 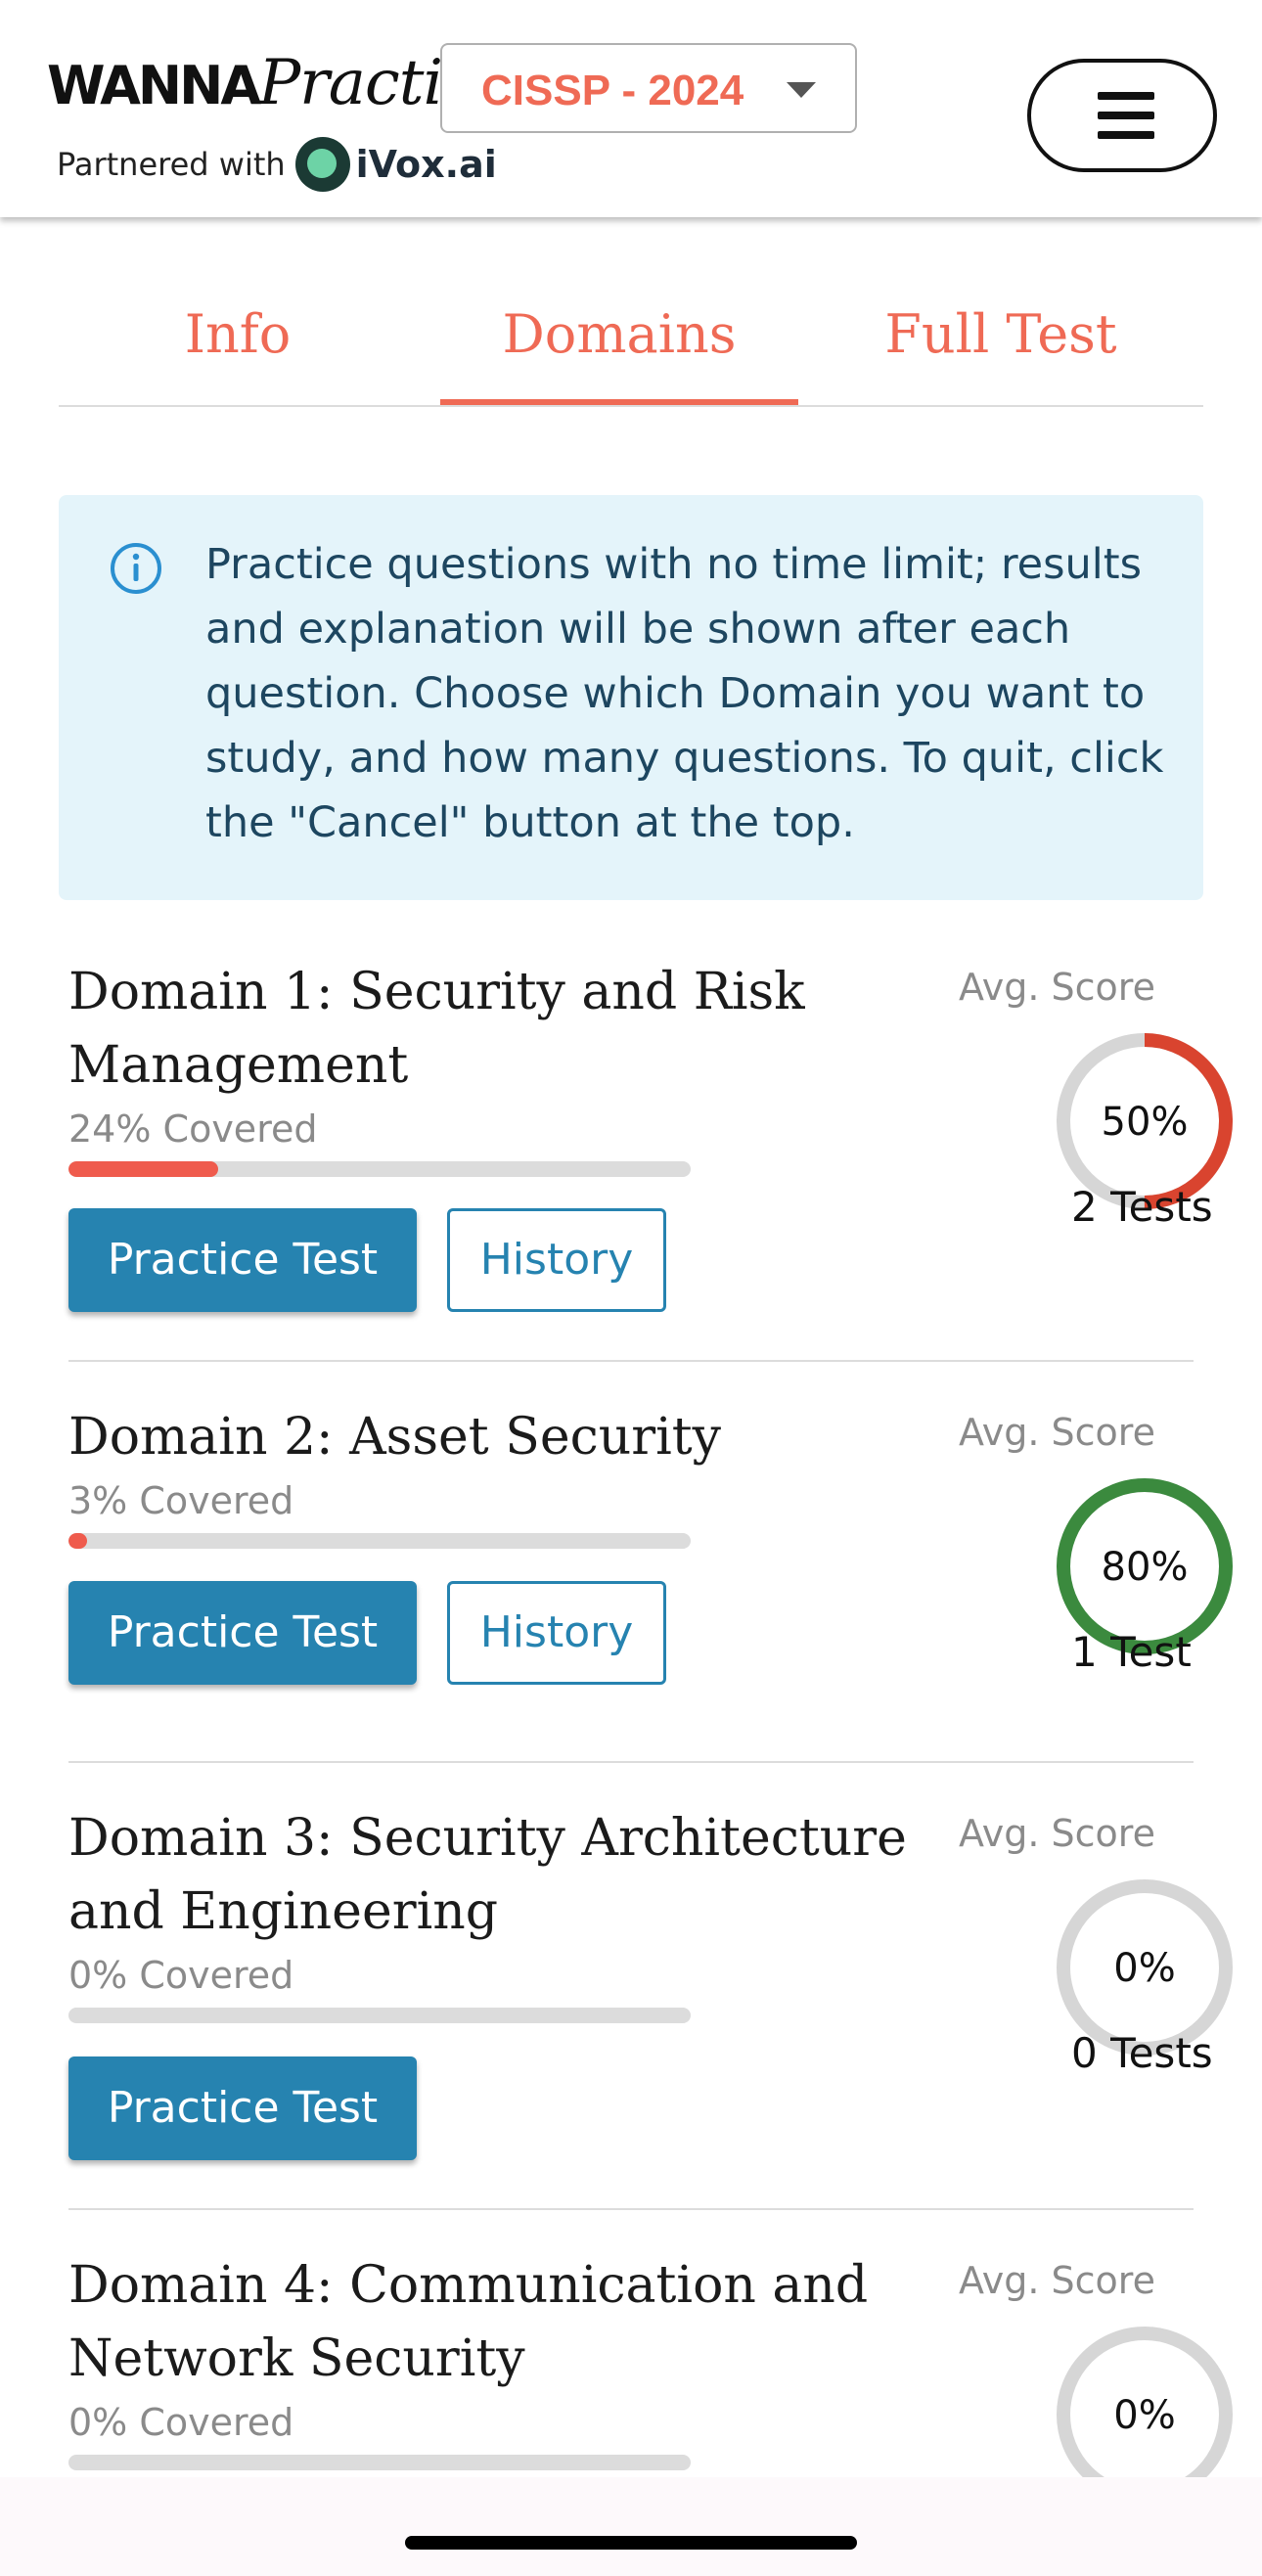 I want to click on ivox-logo-icon, so click(x=322, y=164).